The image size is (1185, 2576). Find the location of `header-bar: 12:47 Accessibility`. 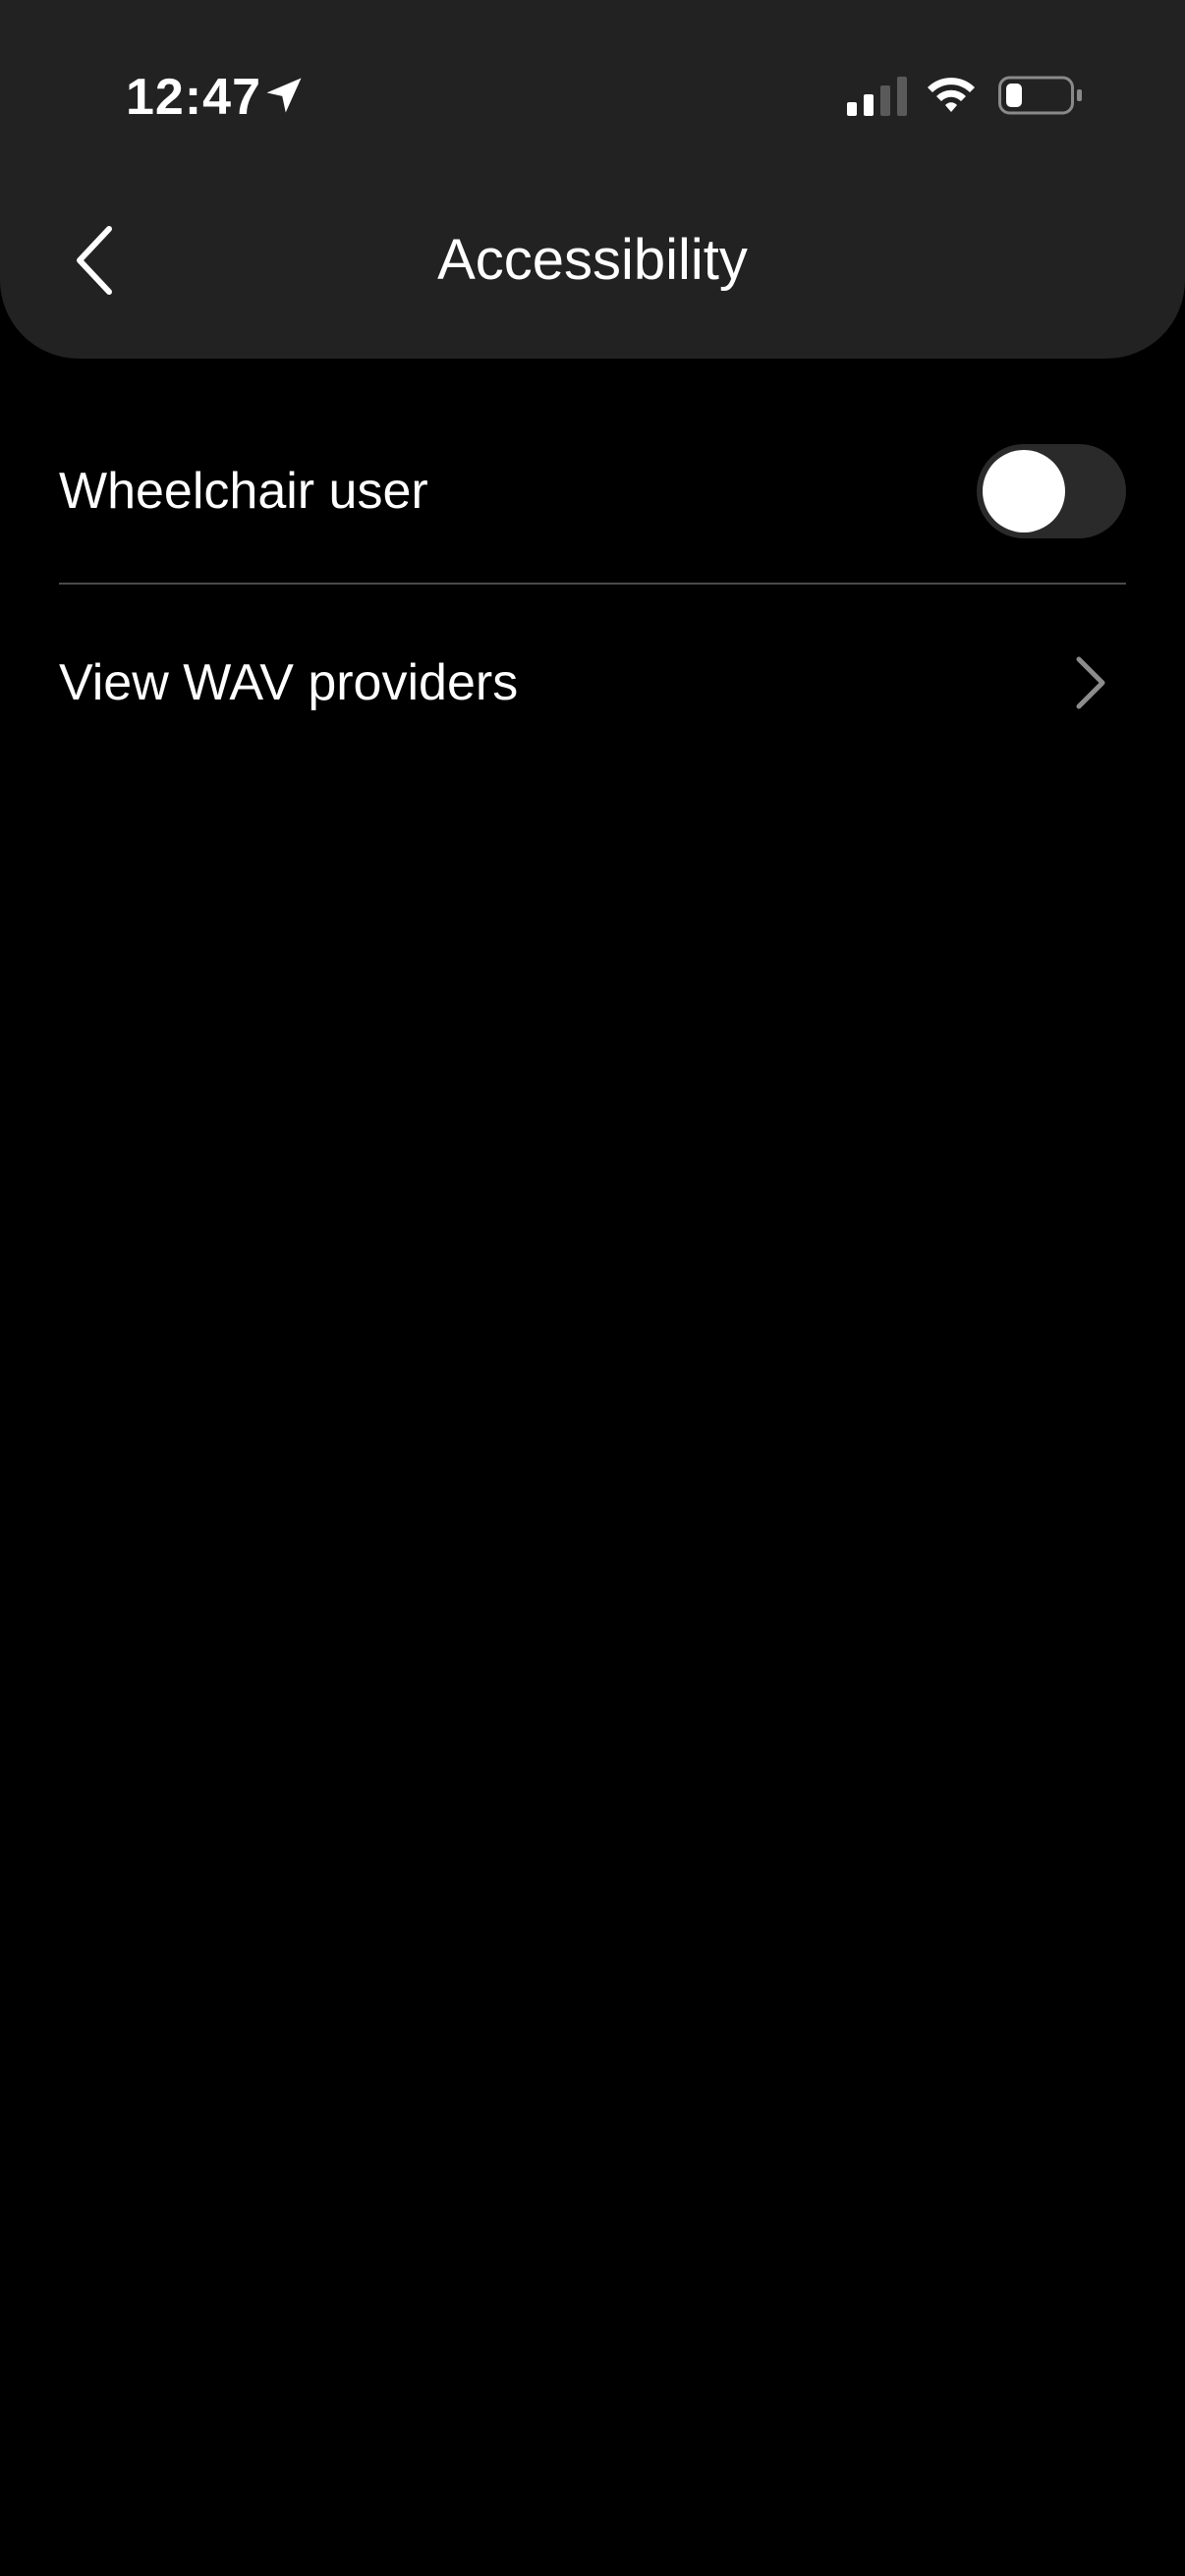

header-bar: 12:47 Accessibility is located at coordinates (592, 179).